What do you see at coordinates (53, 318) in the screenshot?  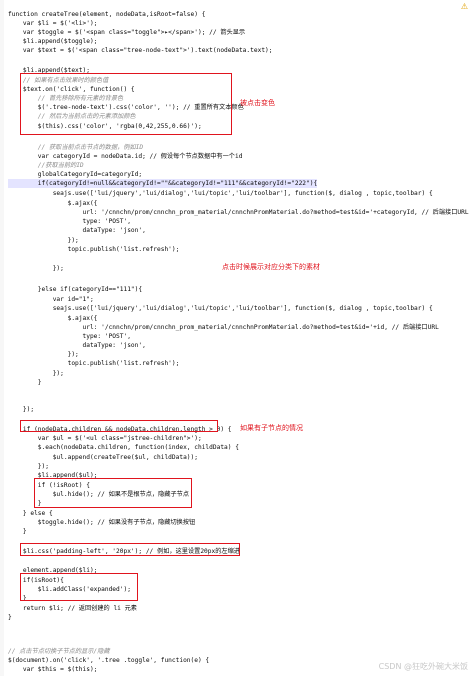 I see `code-line-34: $.ajax({` at bounding box center [53, 318].